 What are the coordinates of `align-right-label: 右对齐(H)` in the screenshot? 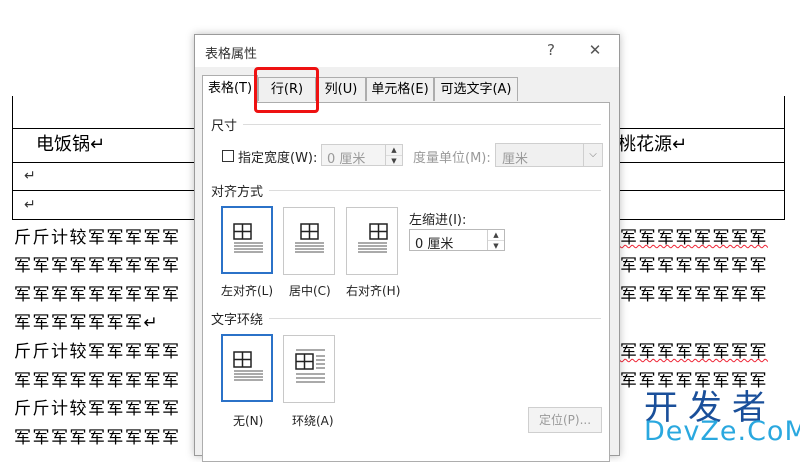 It's located at (373, 290).